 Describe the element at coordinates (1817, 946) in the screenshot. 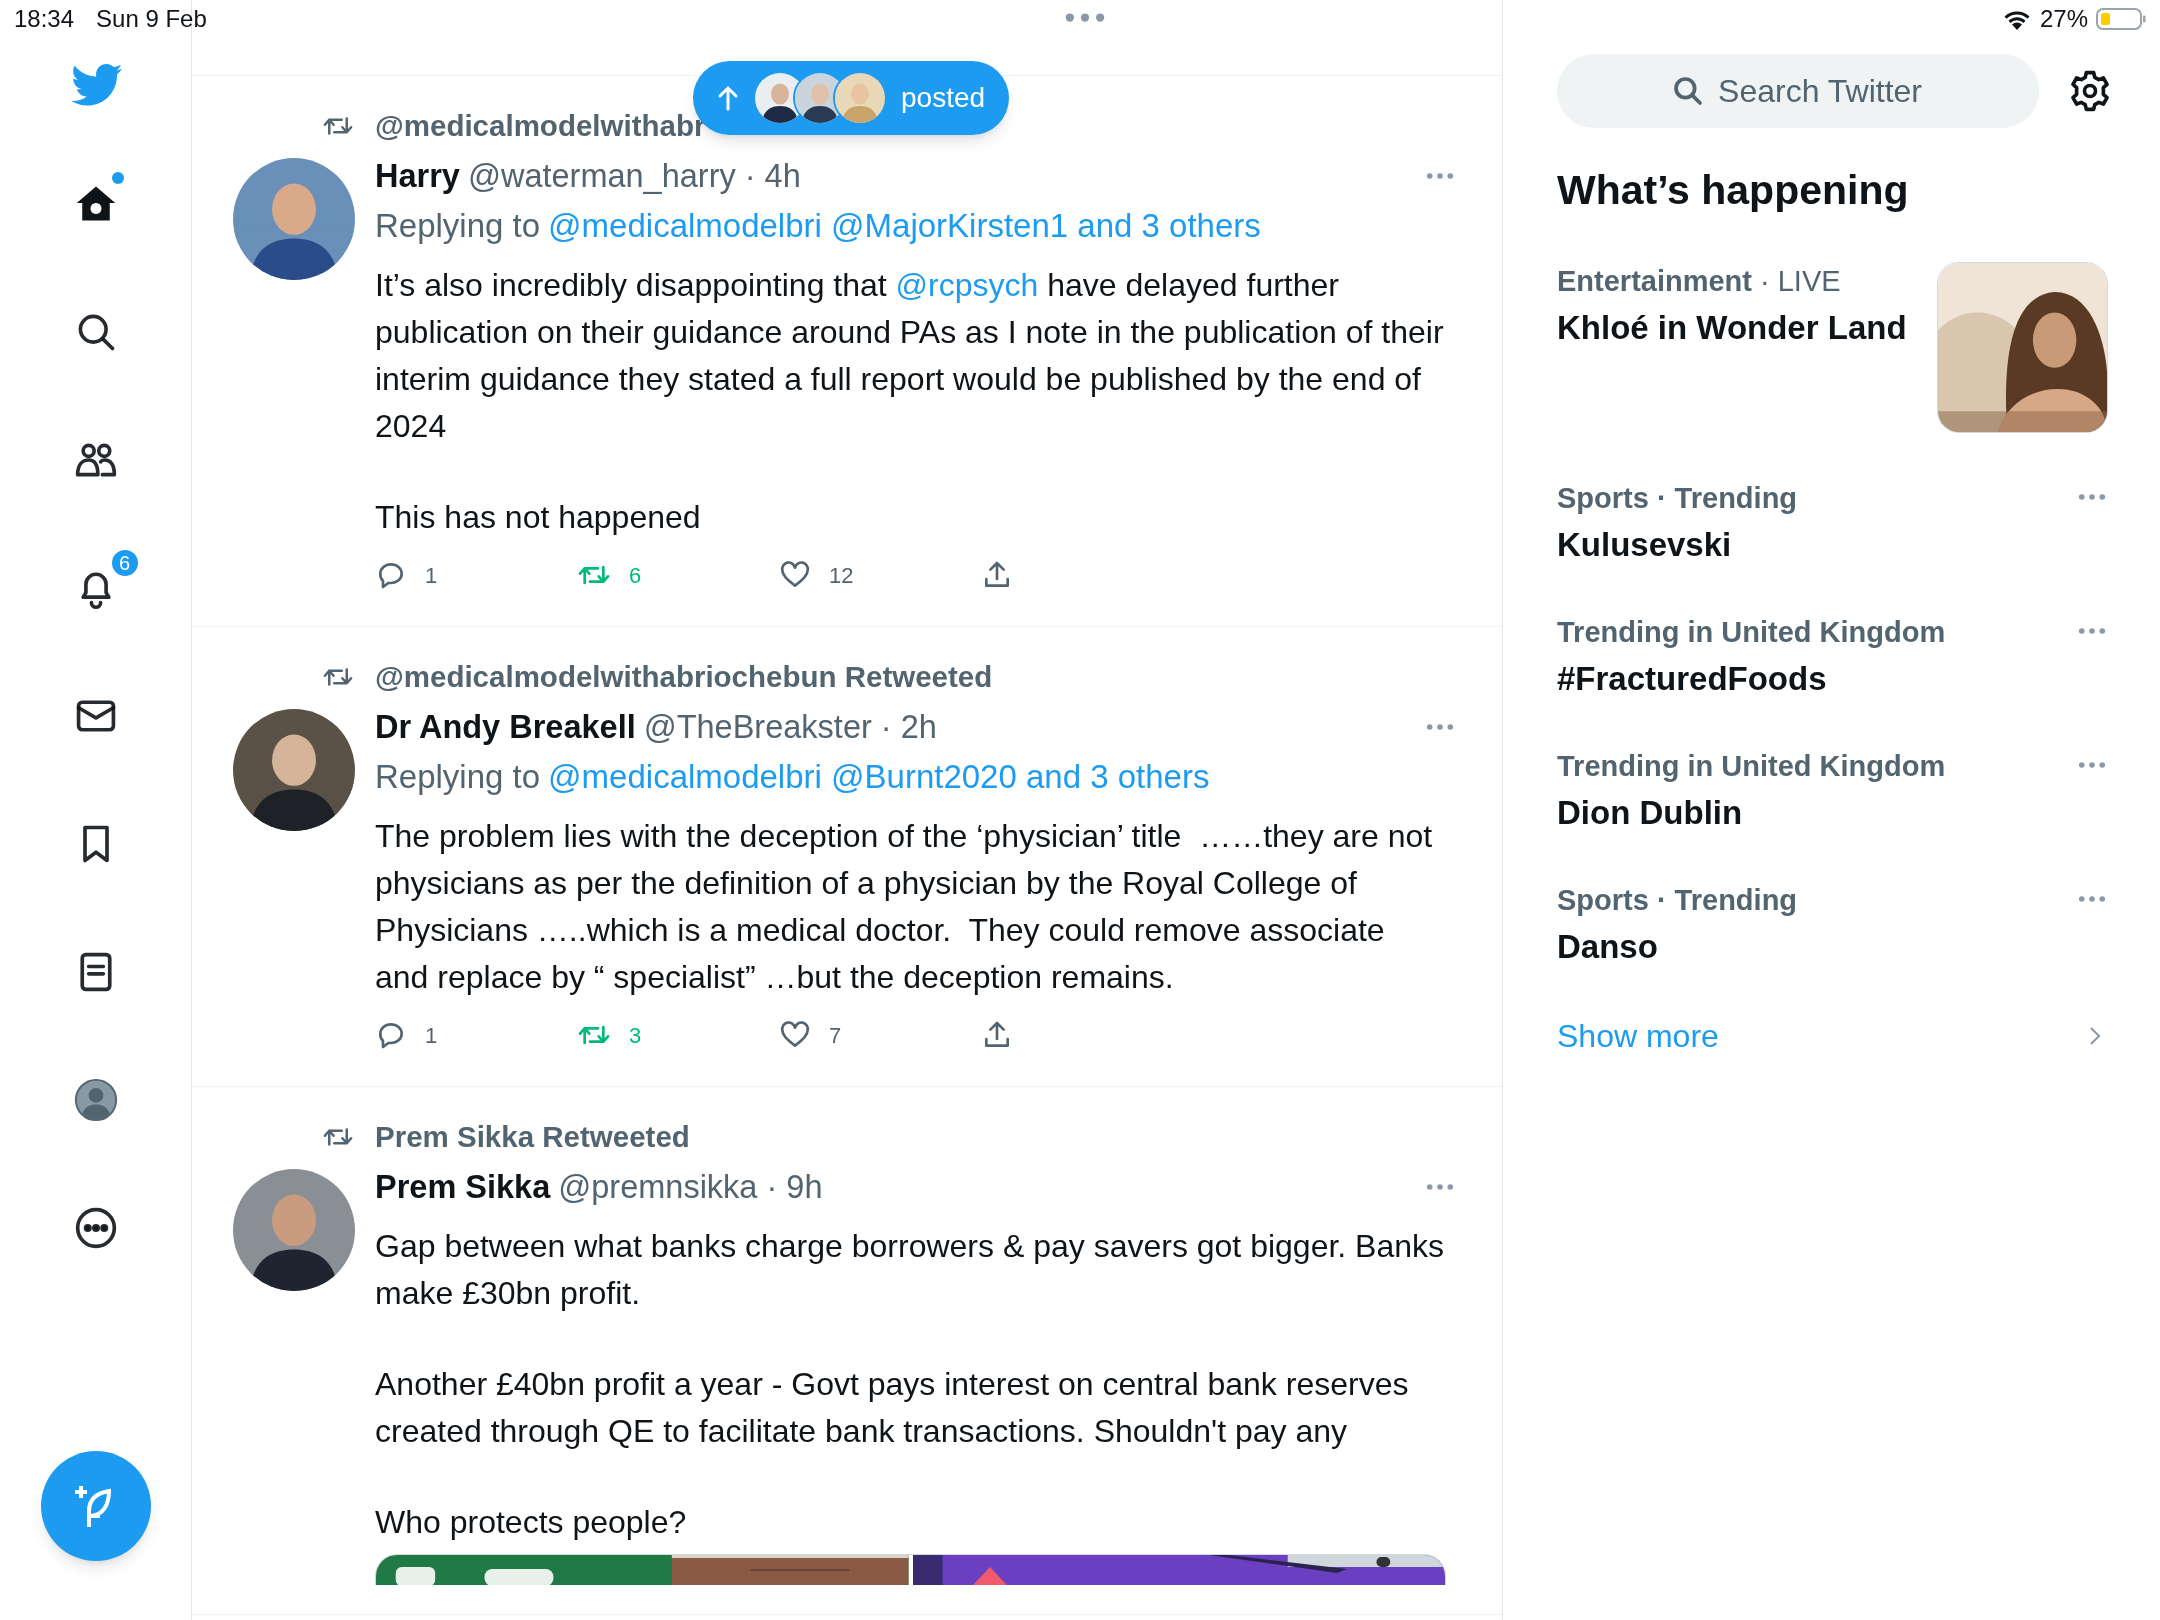

I see `trend-title: Danso` at that location.